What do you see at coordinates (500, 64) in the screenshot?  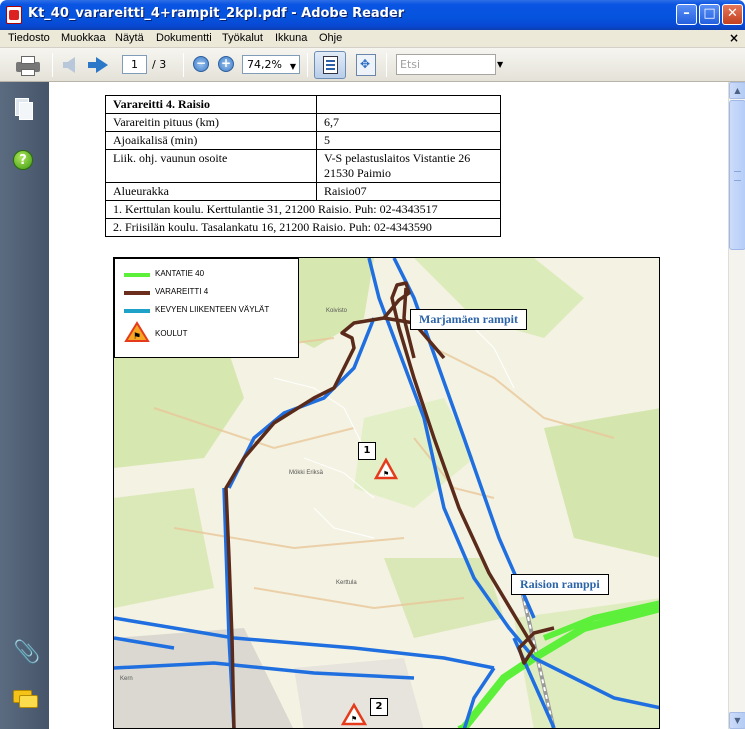 I see `search-options-icon: ▼` at bounding box center [500, 64].